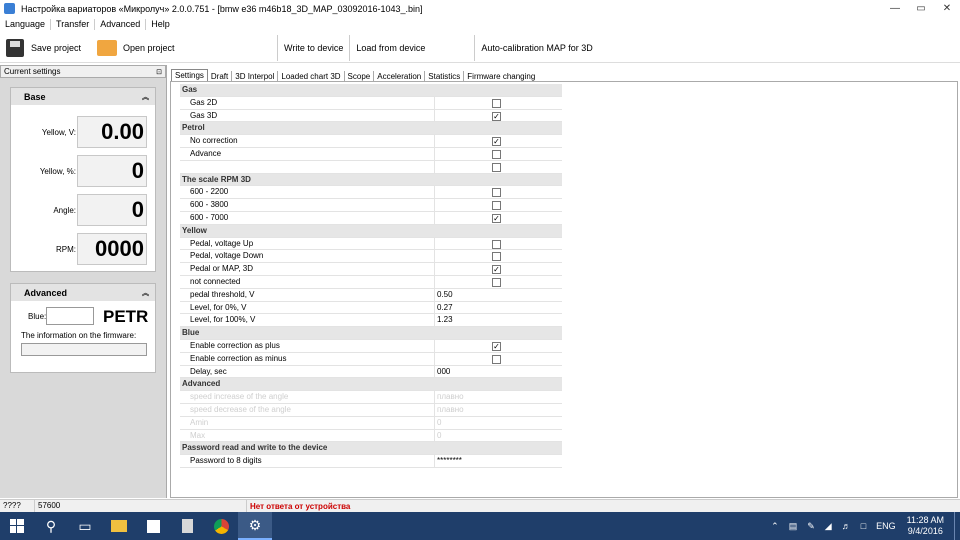  Describe the element at coordinates (160, 24) in the screenshot. I see `menu-help: Help` at that location.